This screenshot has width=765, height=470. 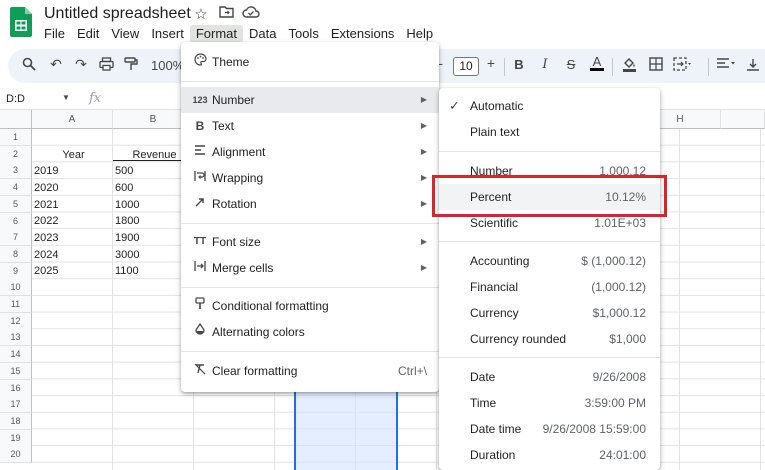 I want to click on number-format-date: Date 9/26/2008, so click(x=549, y=377).